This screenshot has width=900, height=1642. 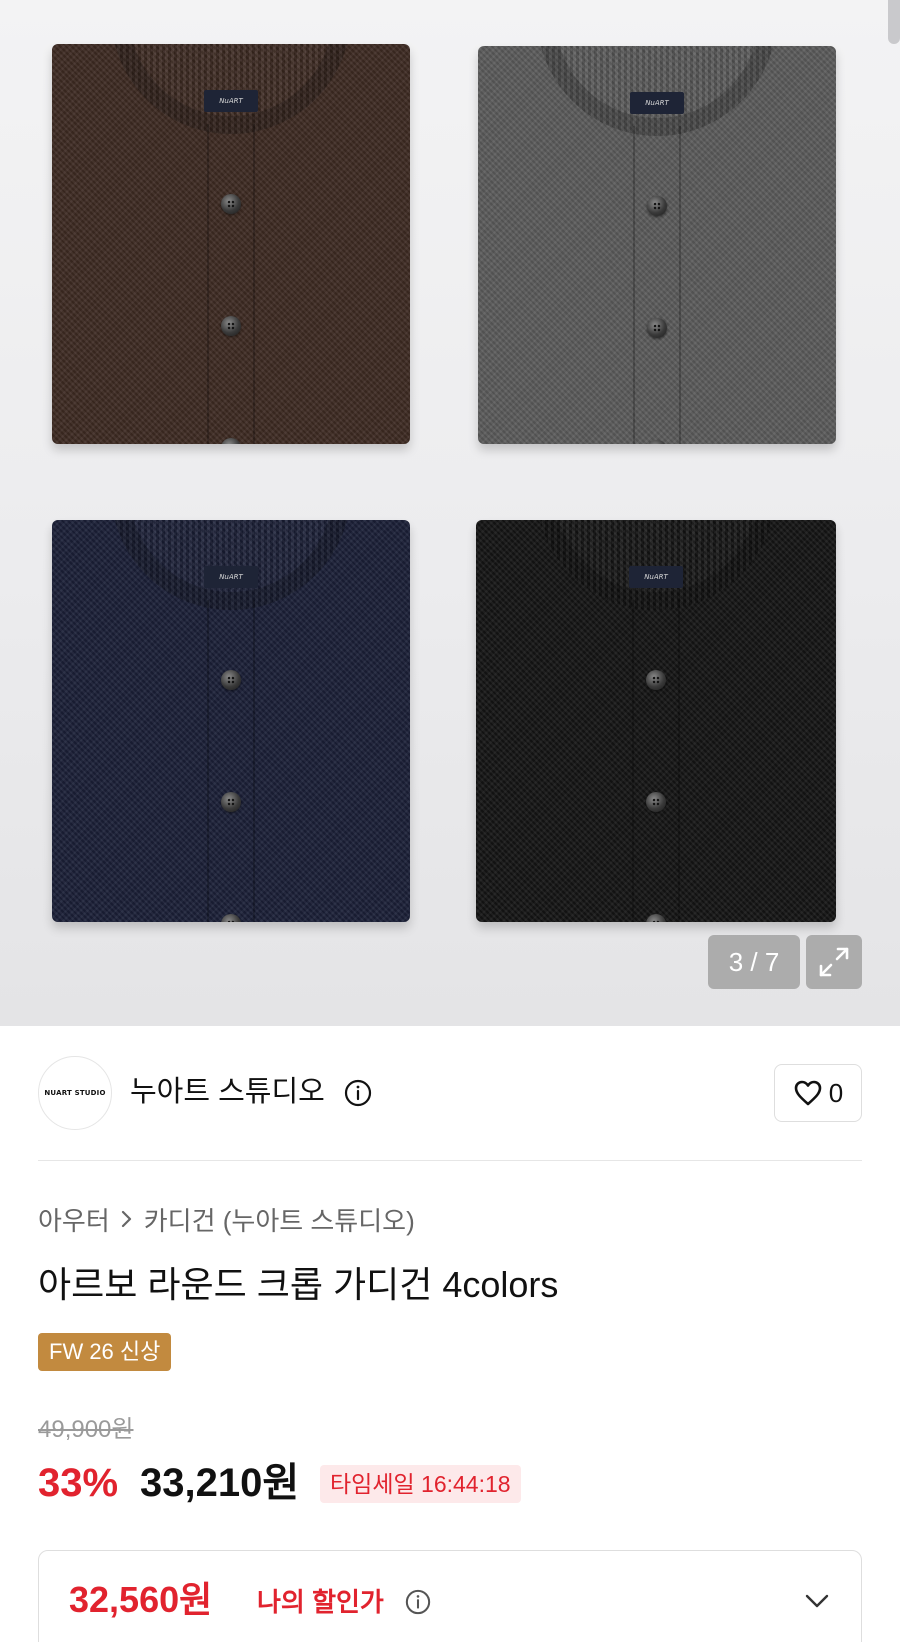 What do you see at coordinates (74, 1219) in the screenshot?
I see `breadcrumb-item-category: 아우터` at bounding box center [74, 1219].